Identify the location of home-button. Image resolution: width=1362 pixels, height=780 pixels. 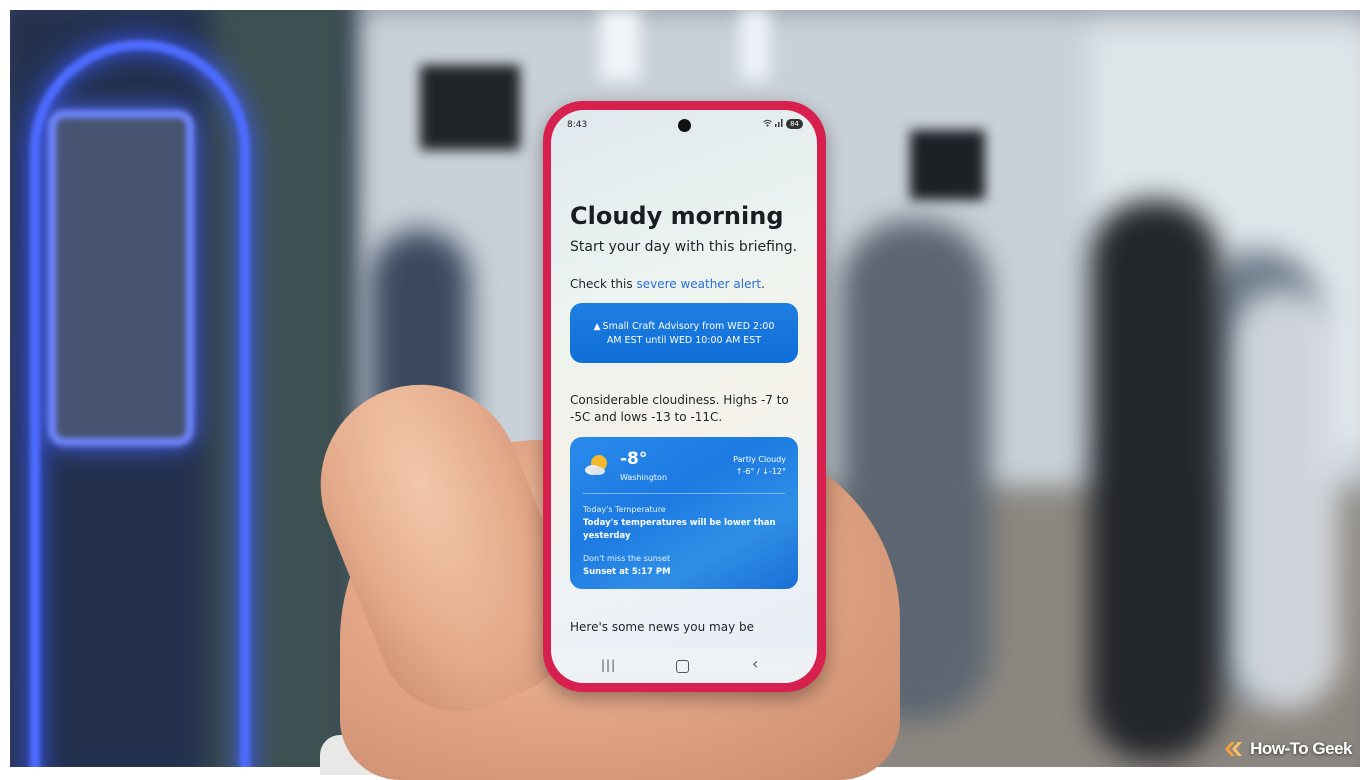
(682, 666).